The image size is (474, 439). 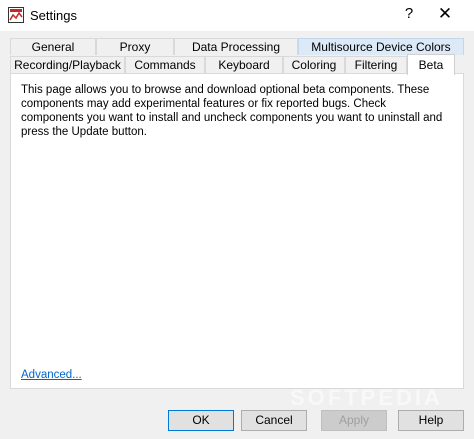 What do you see at coordinates (274, 420) in the screenshot?
I see `cancel-button: Cancel` at bounding box center [274, 420].